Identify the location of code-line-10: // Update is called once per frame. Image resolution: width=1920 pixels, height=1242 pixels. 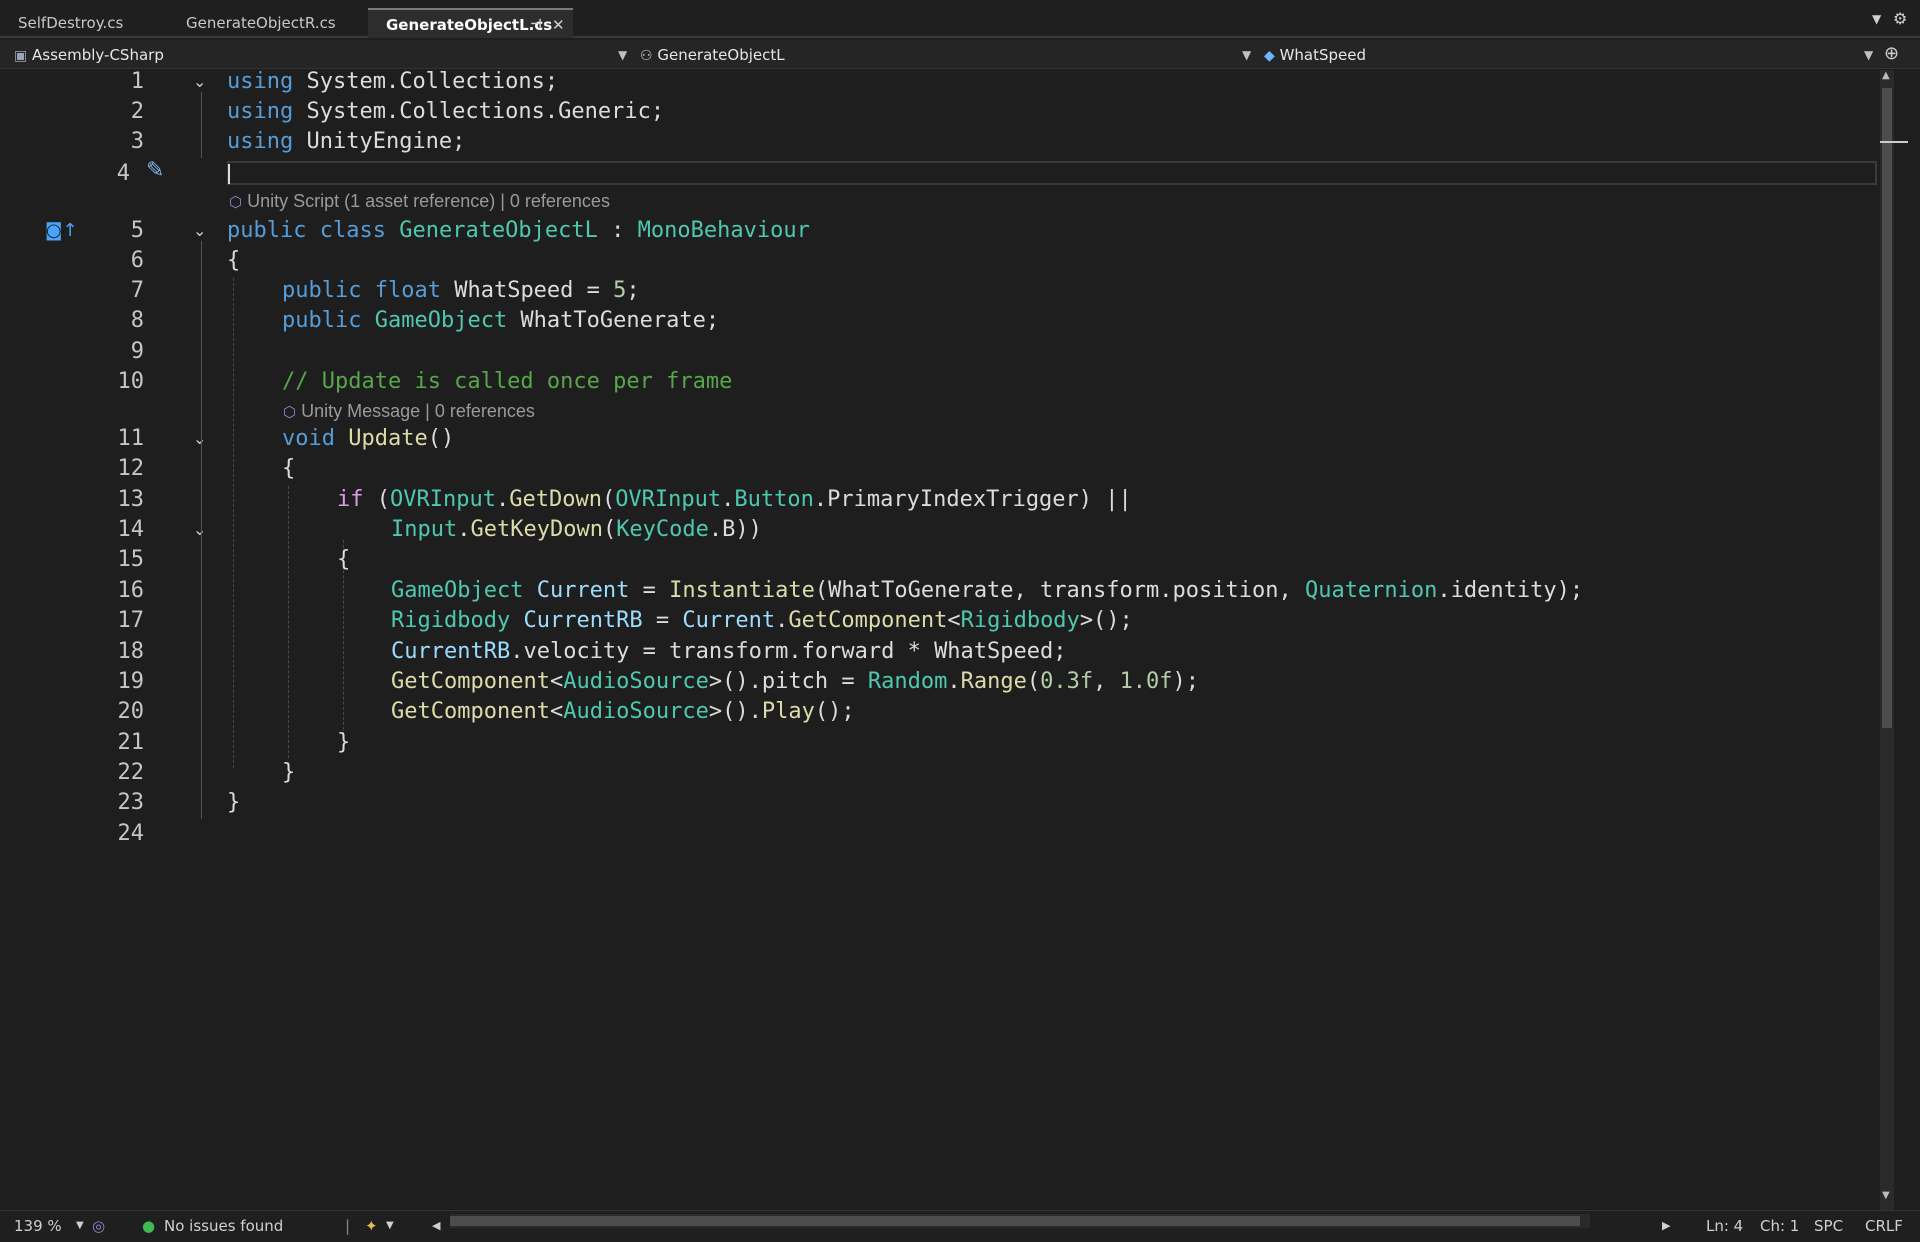
(507, 382).